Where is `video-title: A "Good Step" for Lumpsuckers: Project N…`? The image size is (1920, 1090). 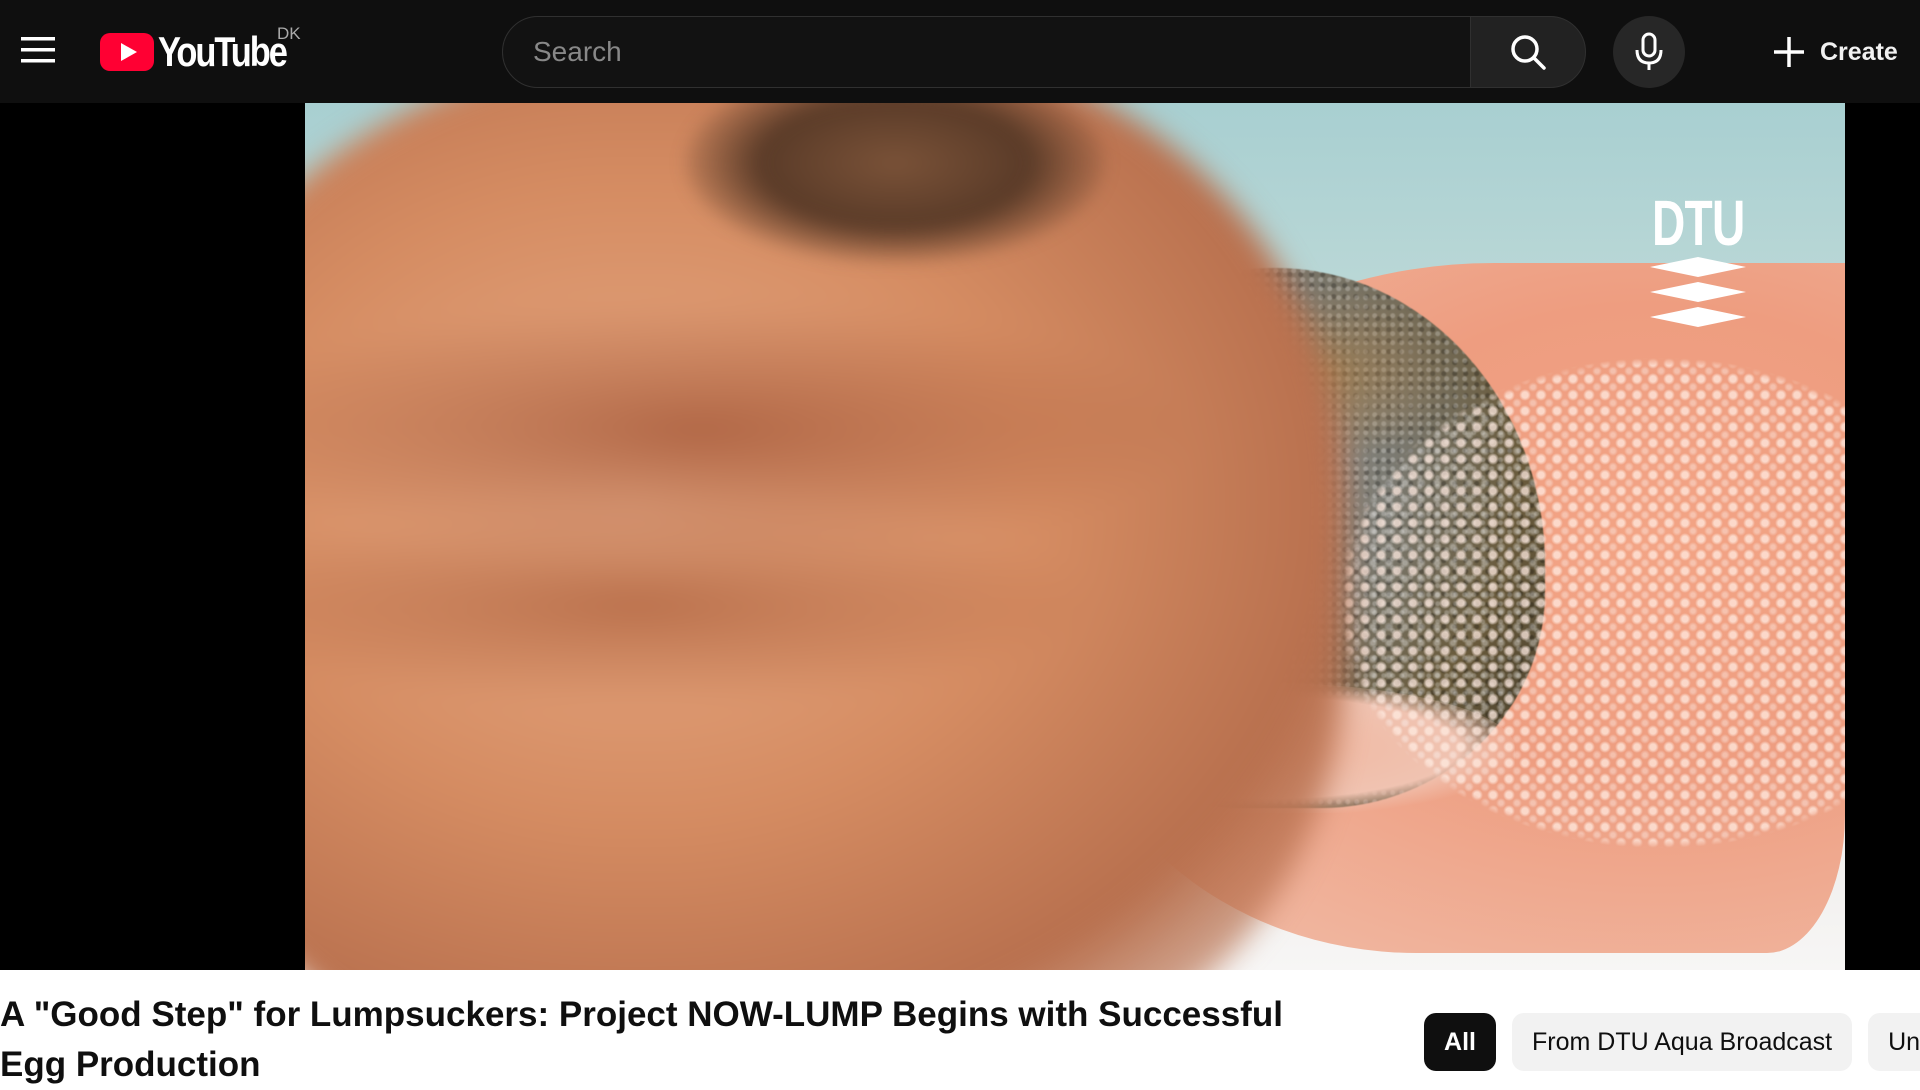
video-title: A "Good Step" for Lumpsuckers: Project N… is located at coordinates (641, 1039).